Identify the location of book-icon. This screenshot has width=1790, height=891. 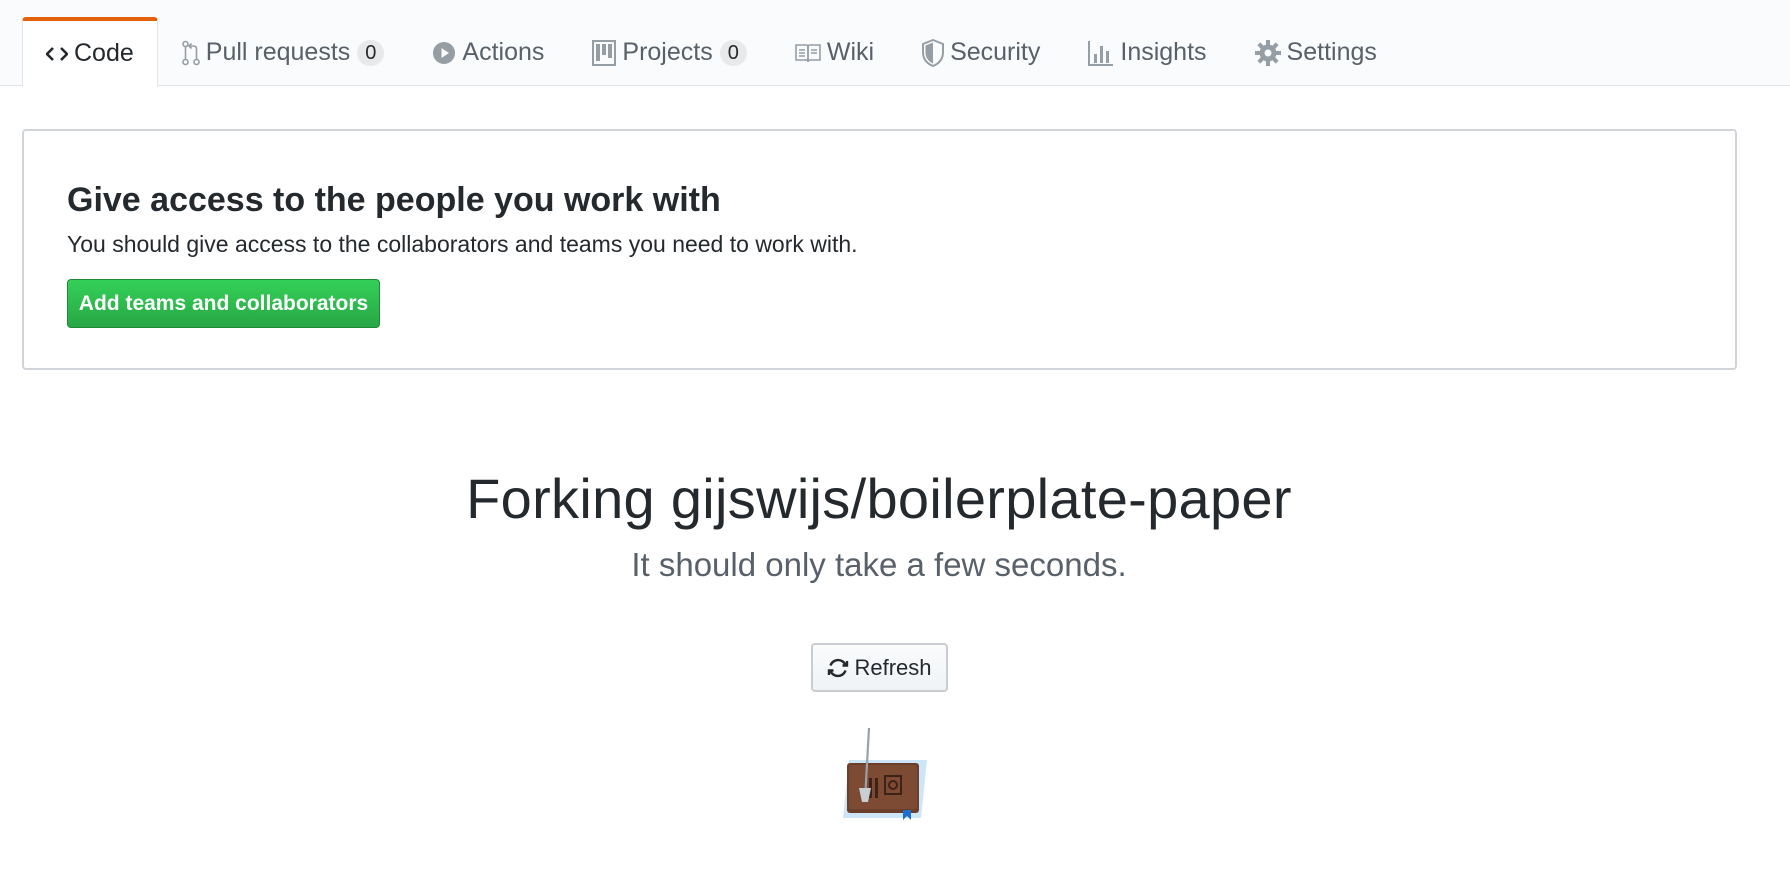
(808, 53).